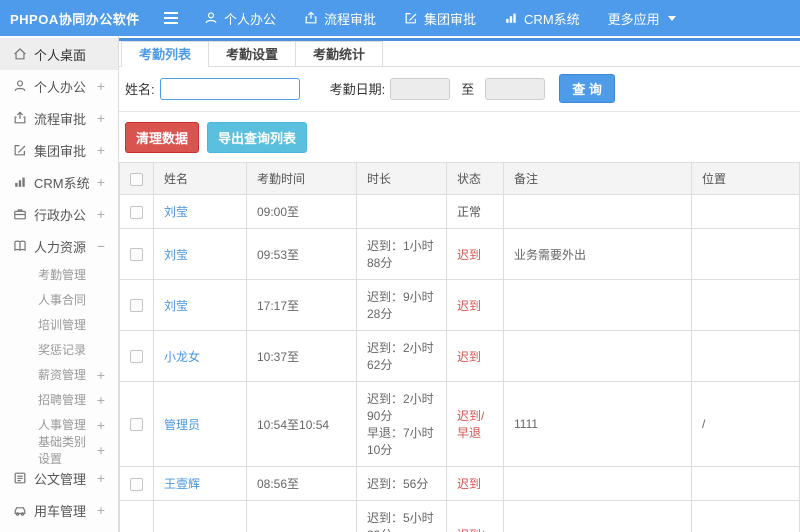 The width and height of the screenshot is (800, 532). Describe the element at coordinates (459, 137) in the screenshot. I see `action-buttons: 清理数据 导出查询列表` at that location.